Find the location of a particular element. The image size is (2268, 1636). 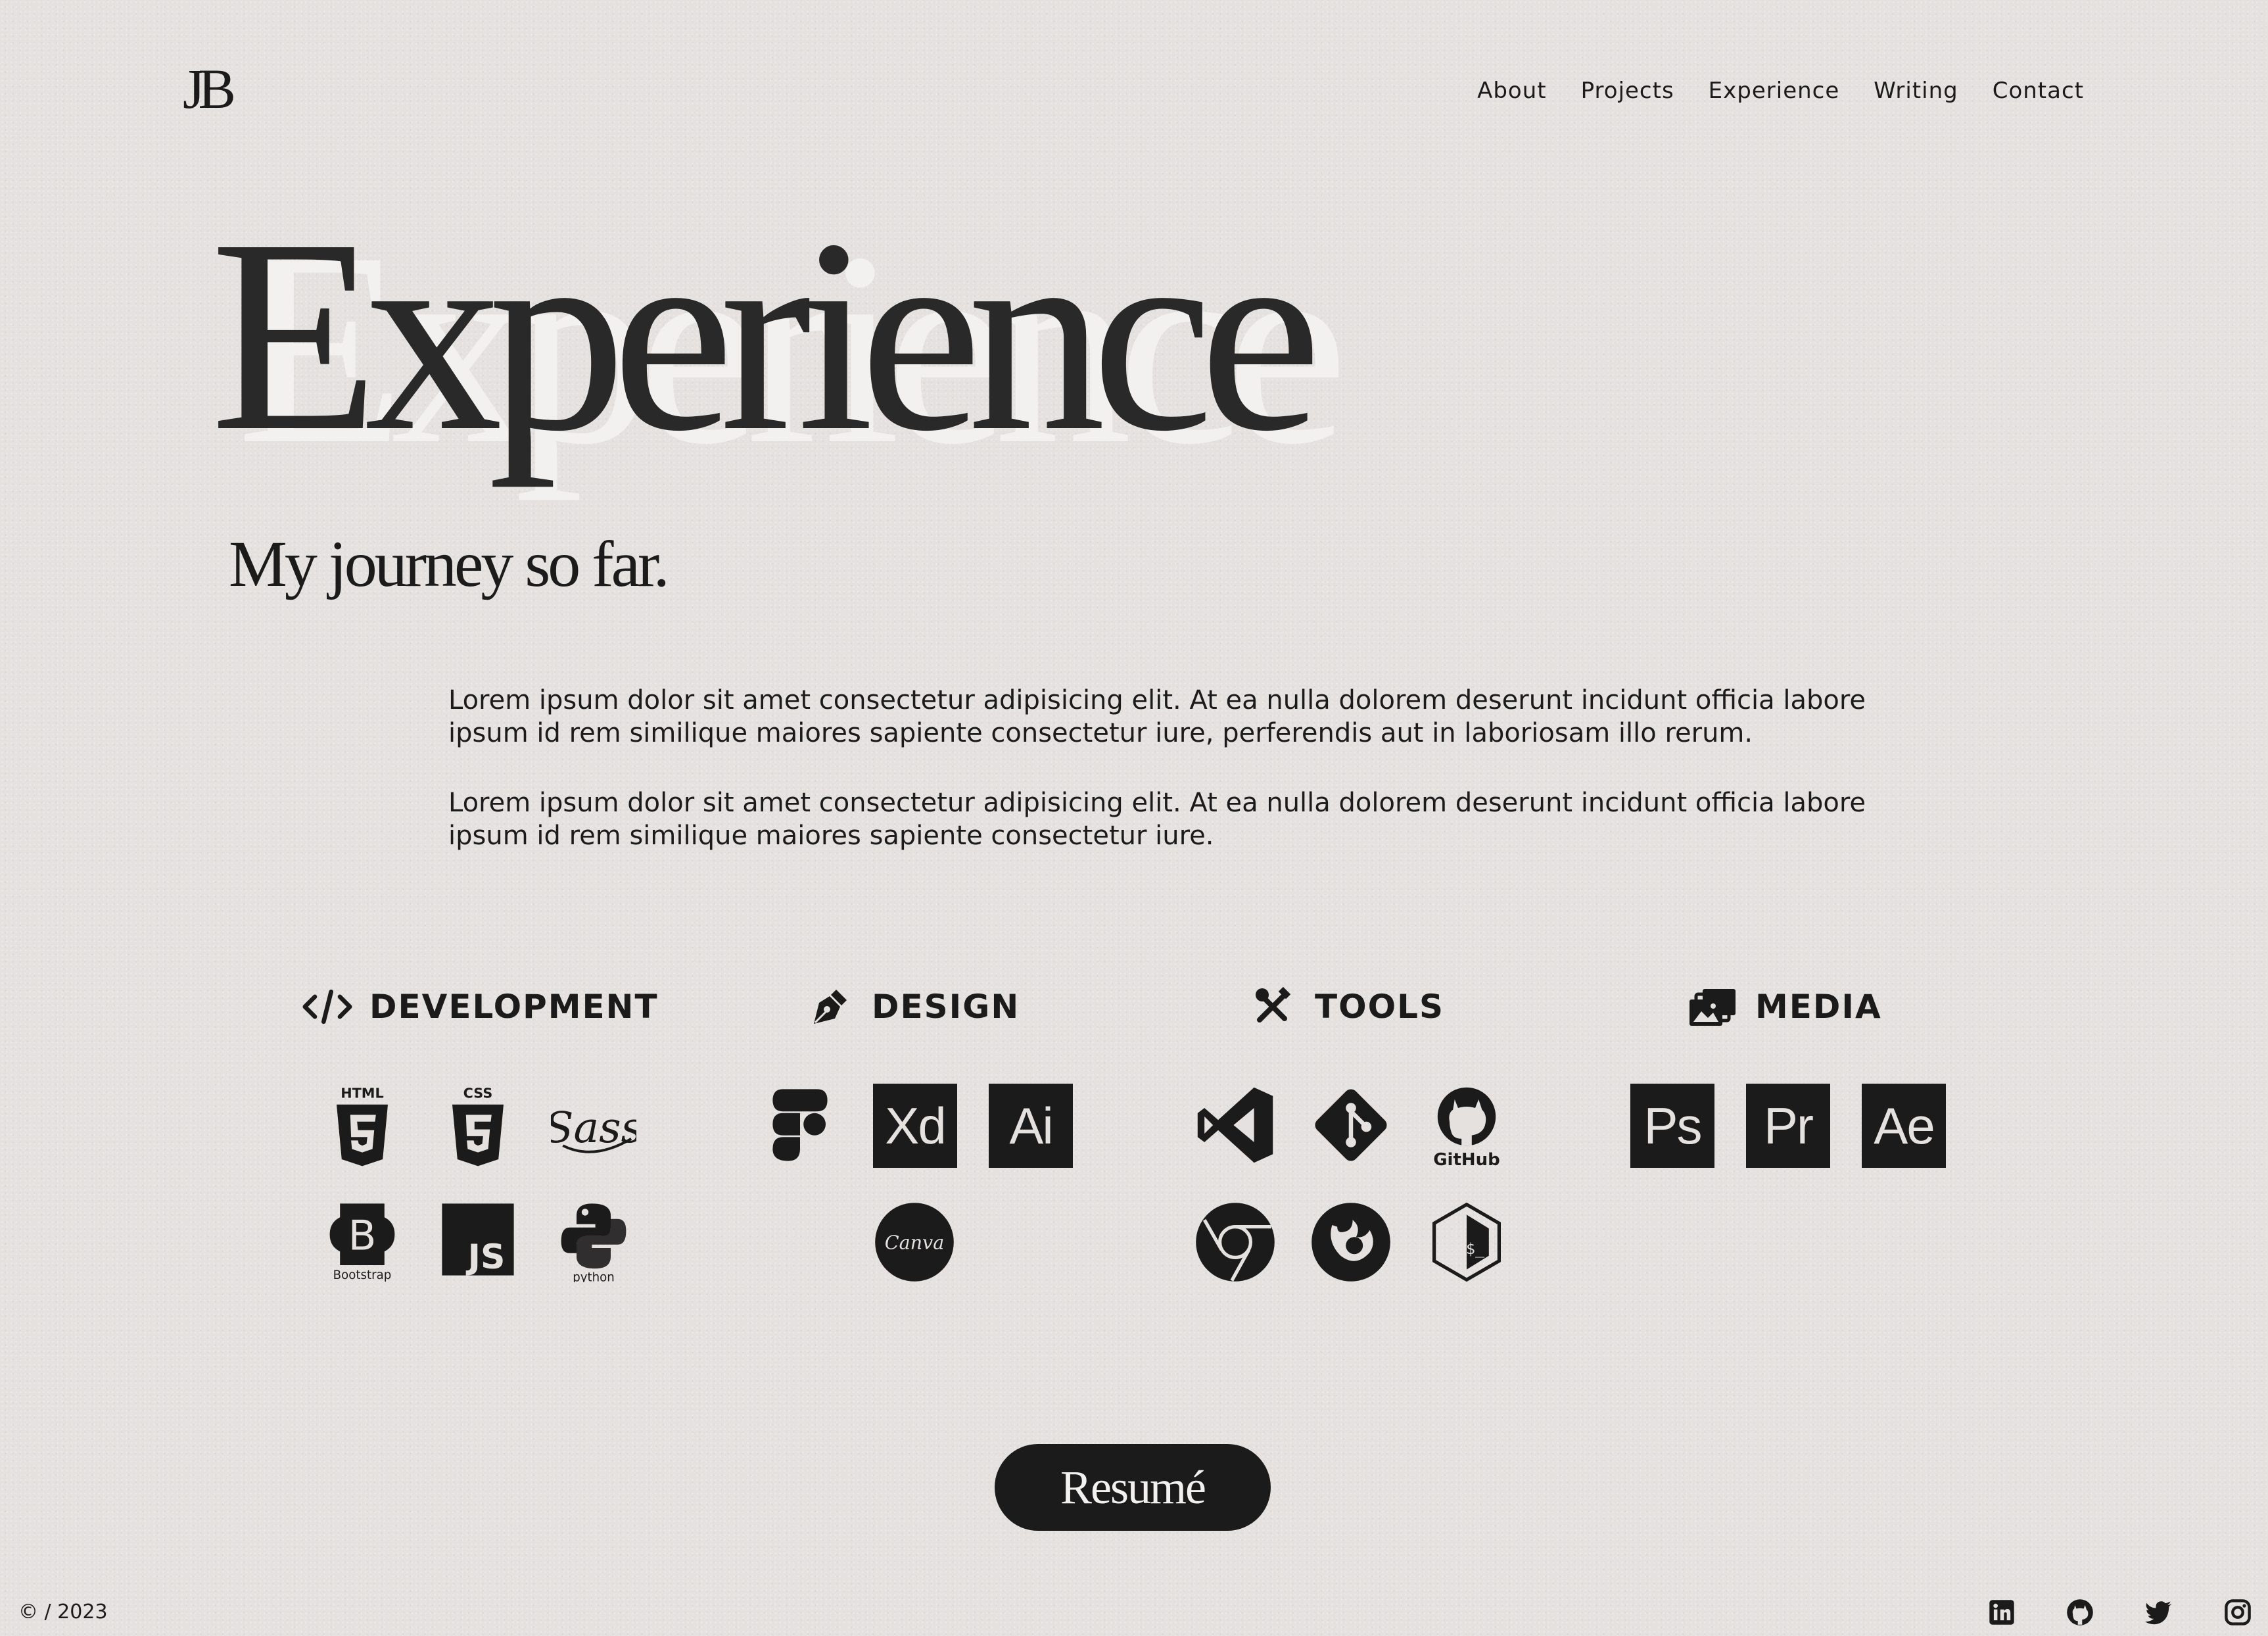

copyright-text: © / 2023 is located at coordinates (63, 1612).